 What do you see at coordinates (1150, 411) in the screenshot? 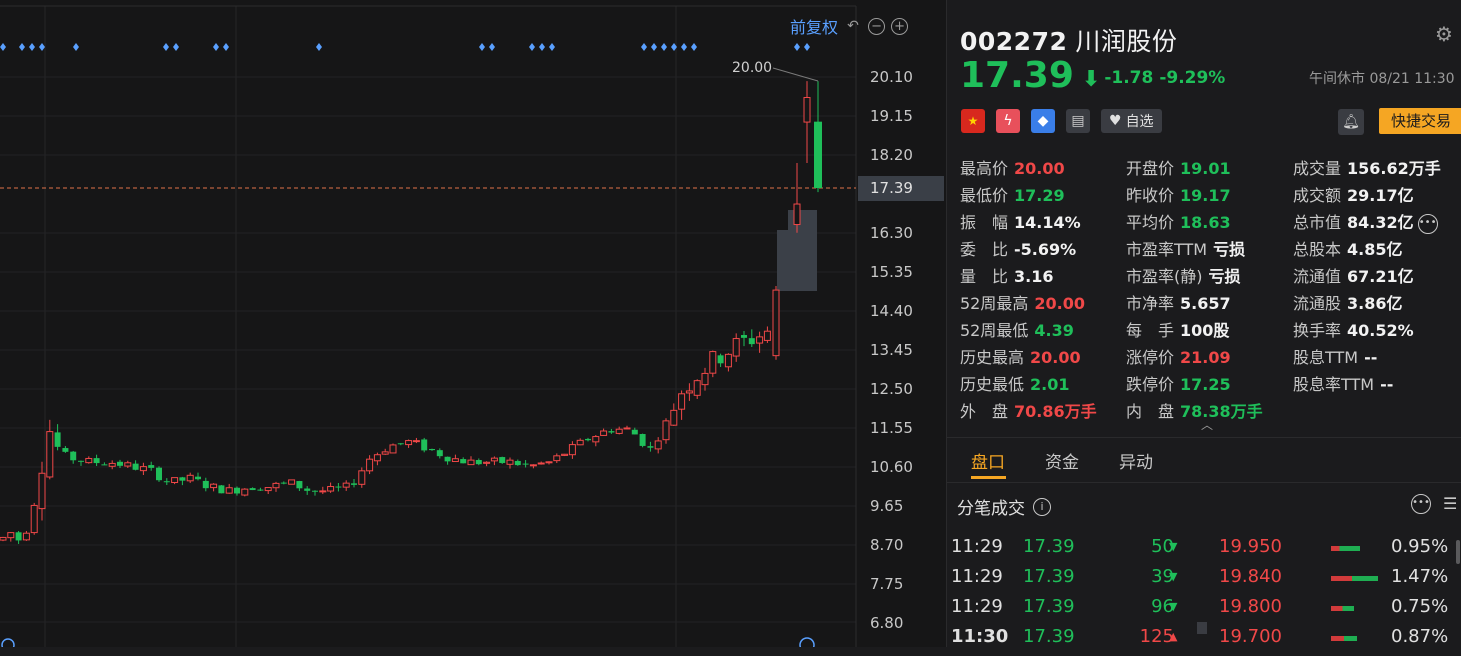
I see `stat-label: 内 盘` at bounding box center [1150, 411].